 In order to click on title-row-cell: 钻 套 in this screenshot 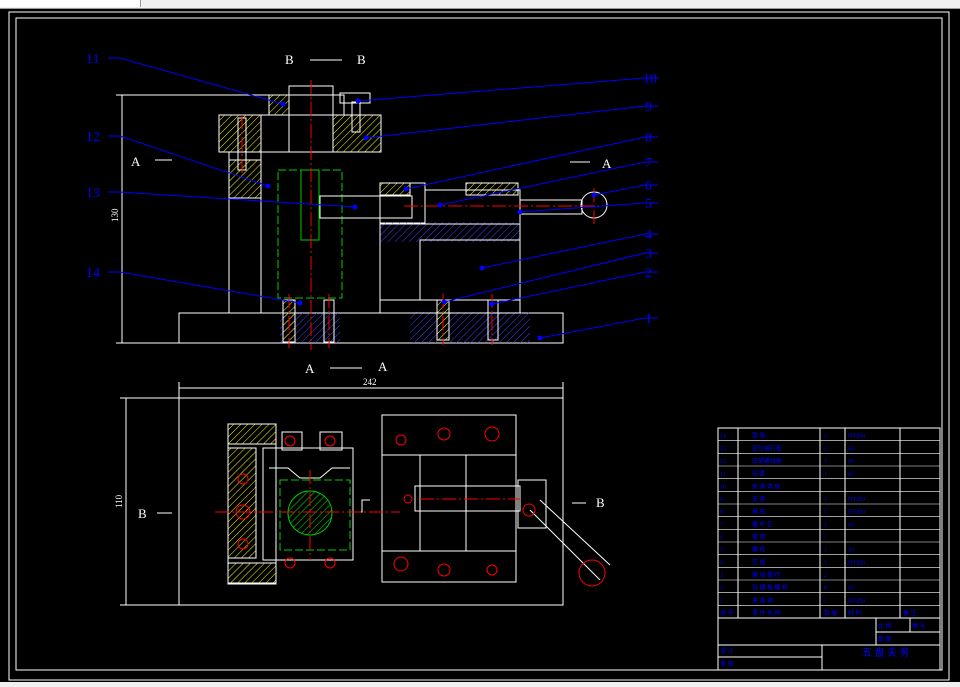, I will do `click(759, 474)`.